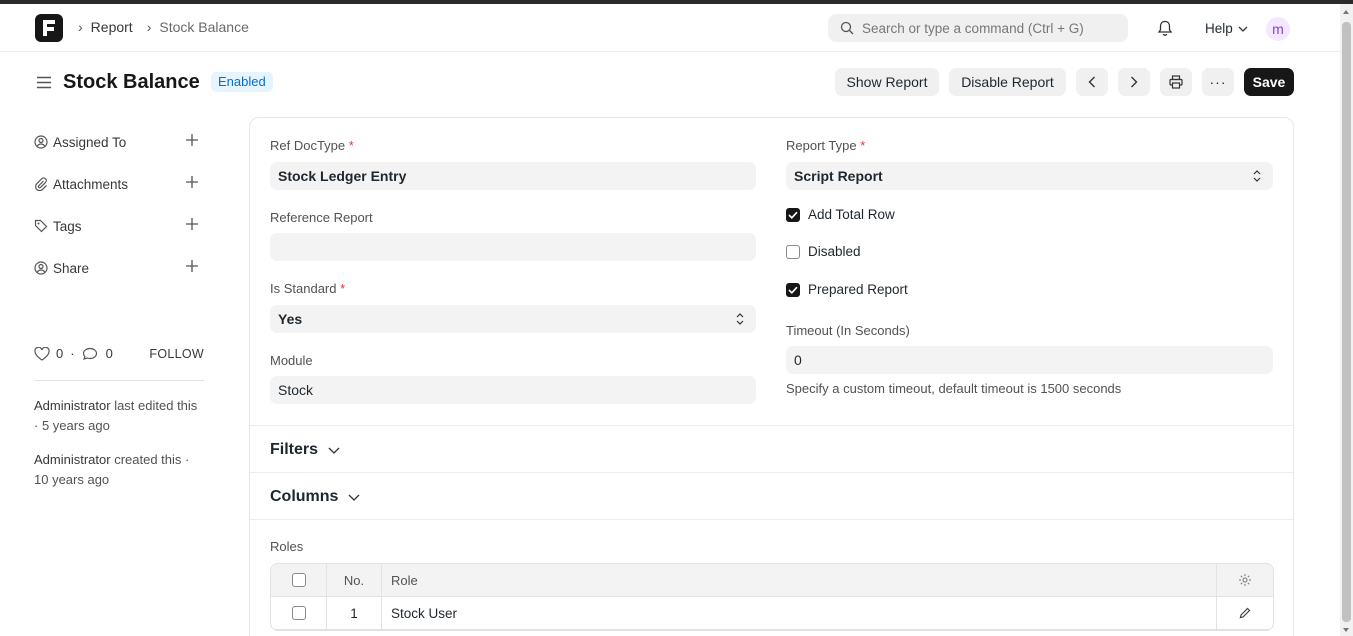 This screenshot has width=1353, height=636. I want to click on select-all-checkbox, so click(298, 580).